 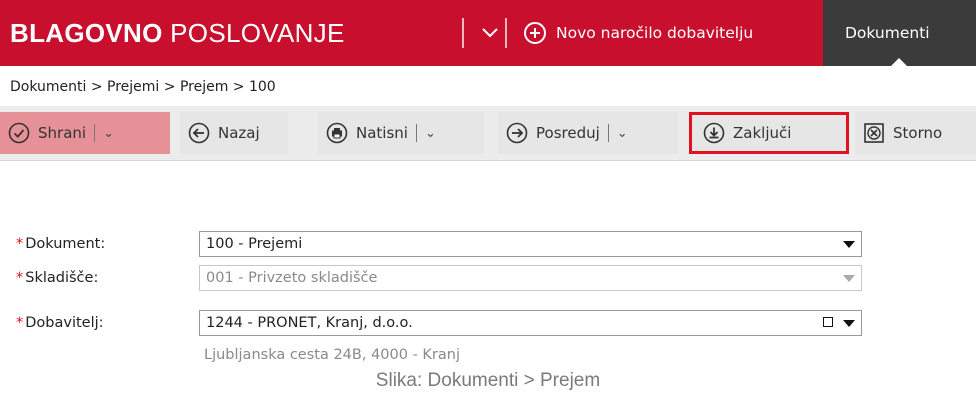 I want to click on open-details-icon, so click(x=828, y=322).